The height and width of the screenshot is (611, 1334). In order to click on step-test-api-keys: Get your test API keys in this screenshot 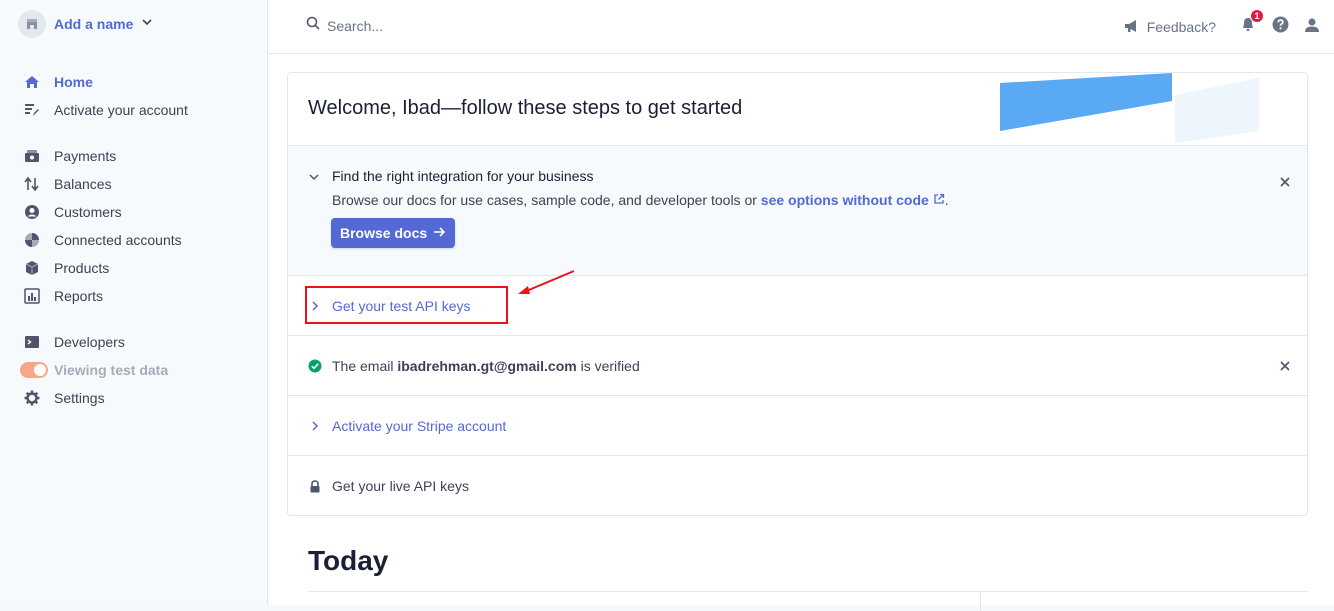, I will do `click(797, 306)`.